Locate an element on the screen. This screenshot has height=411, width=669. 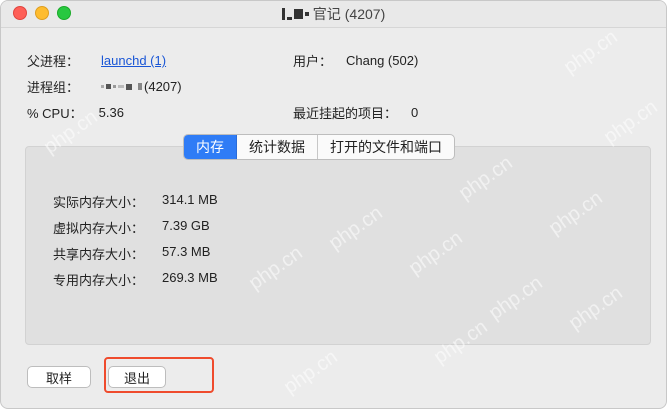
window-controls is located at coordinates (42, 13).